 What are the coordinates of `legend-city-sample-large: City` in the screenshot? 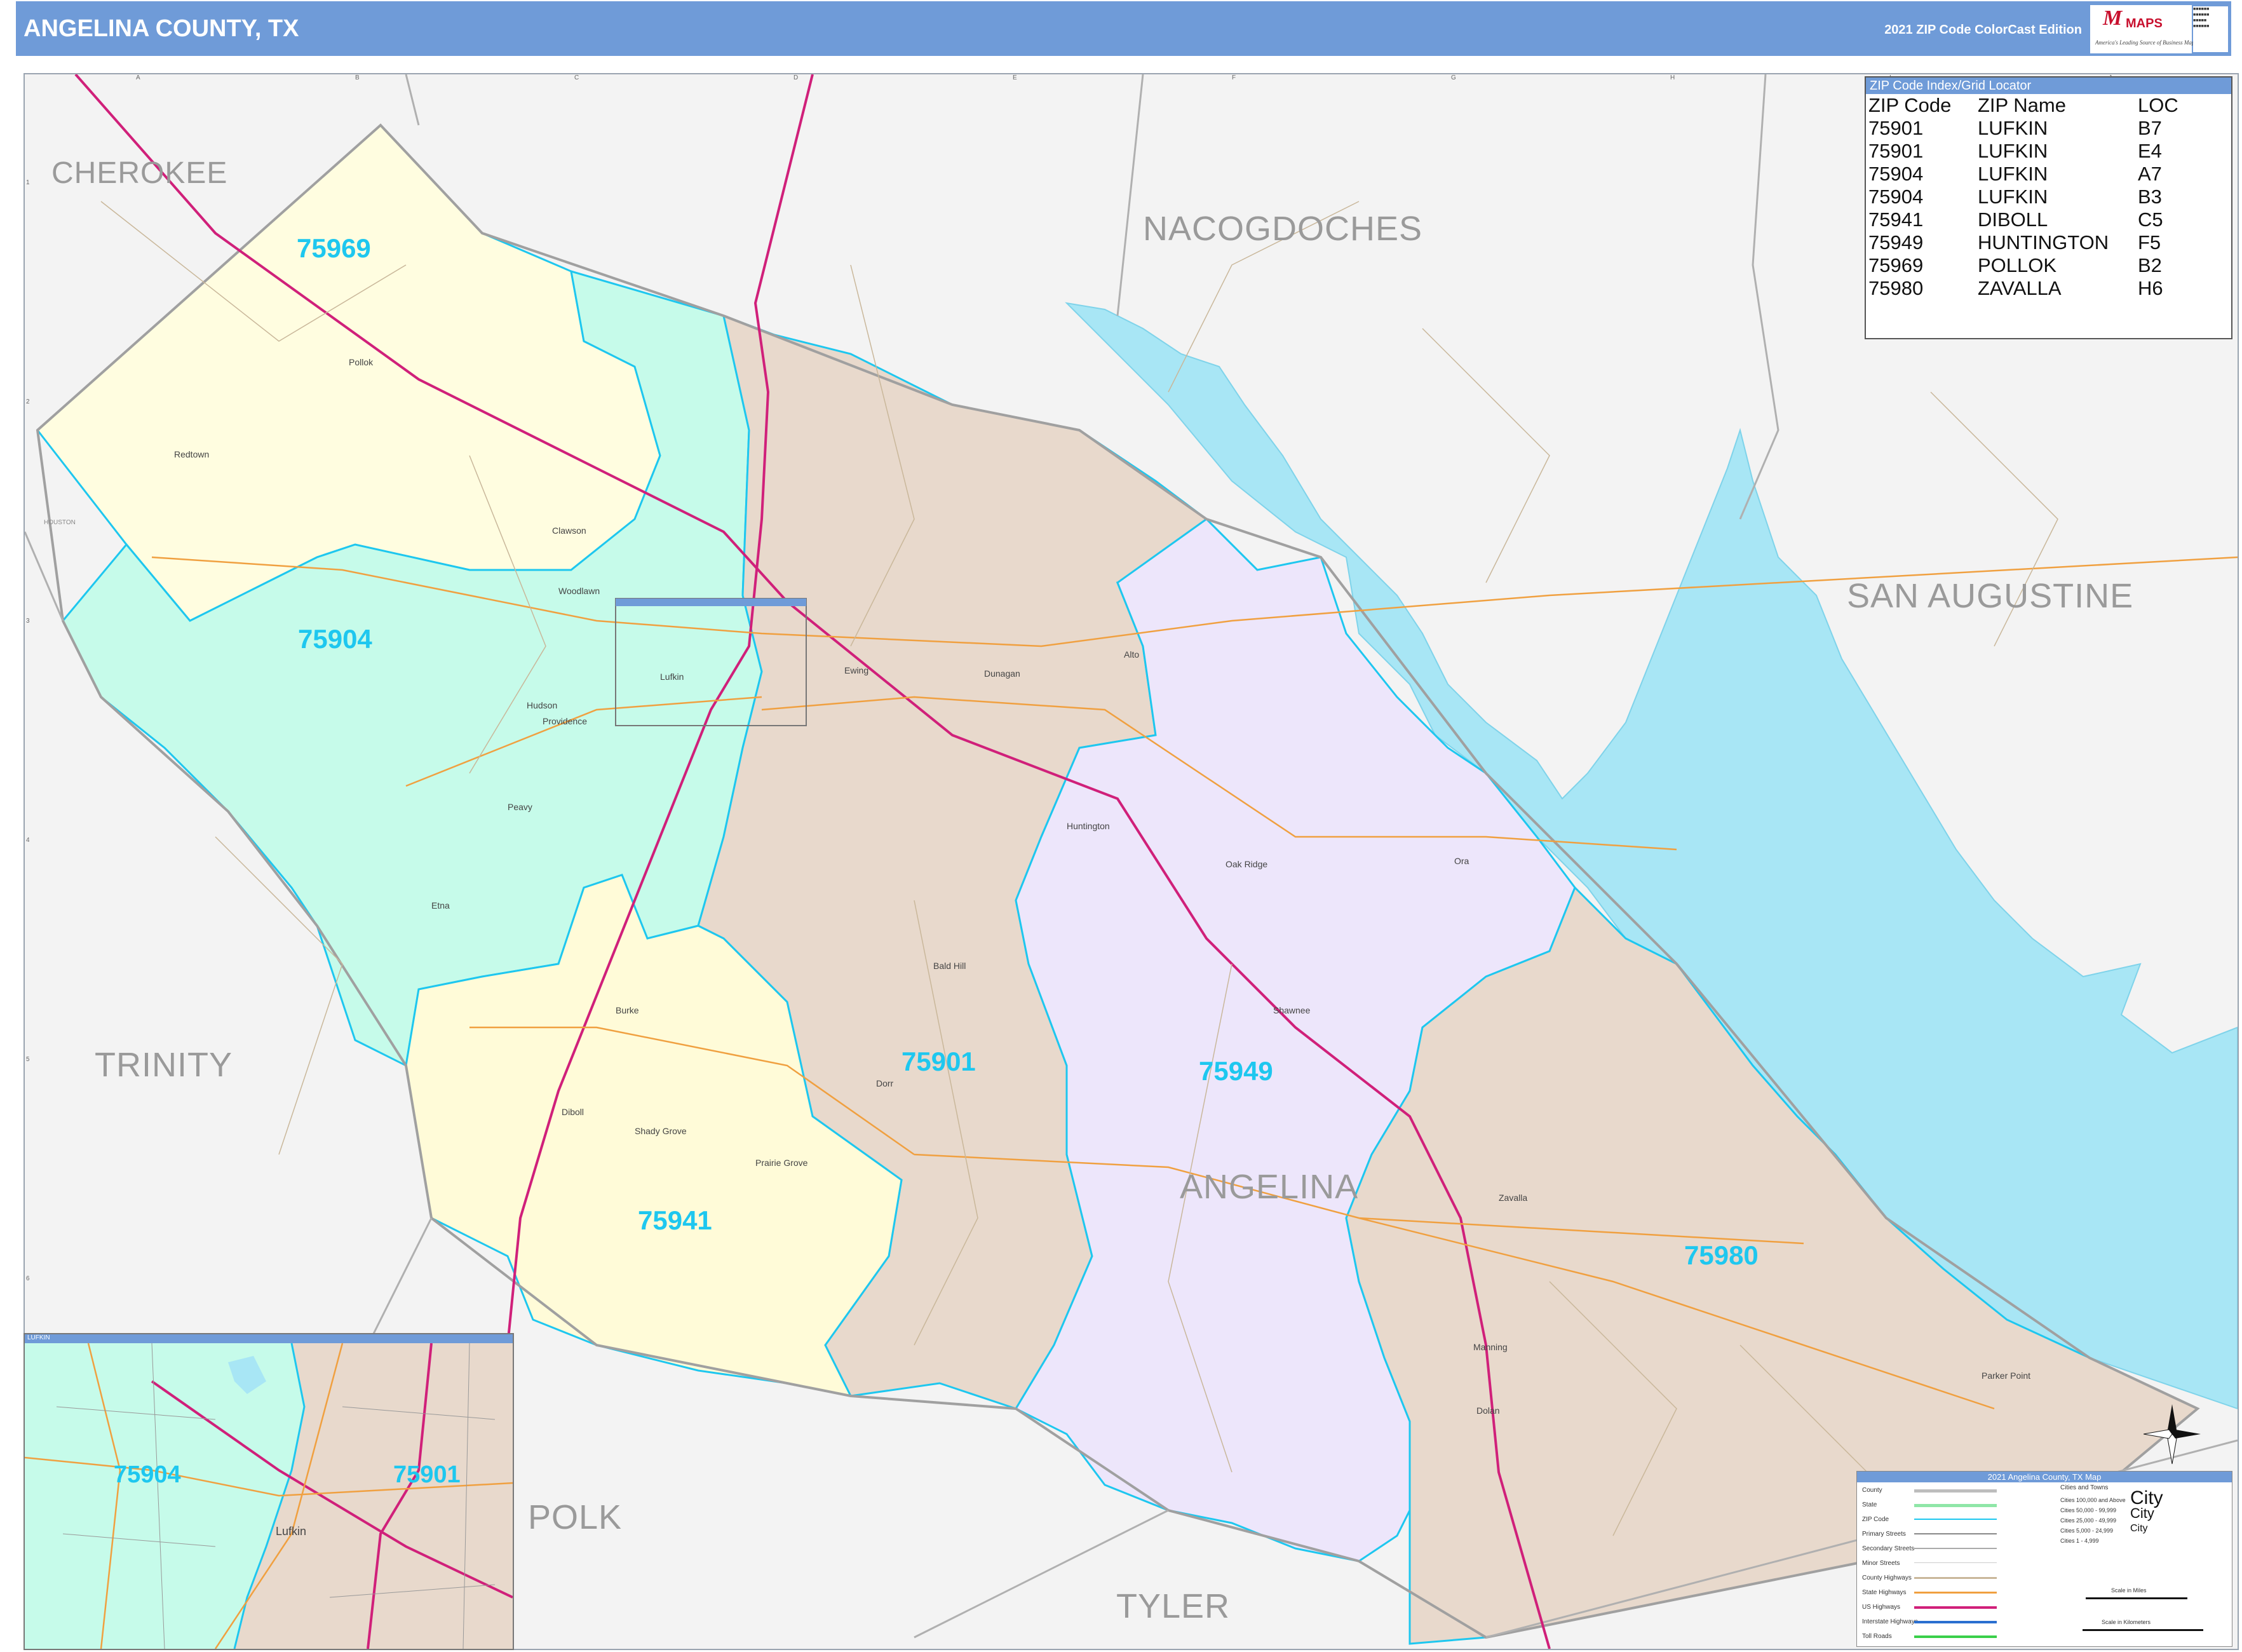 It's located at (2146, 1498).